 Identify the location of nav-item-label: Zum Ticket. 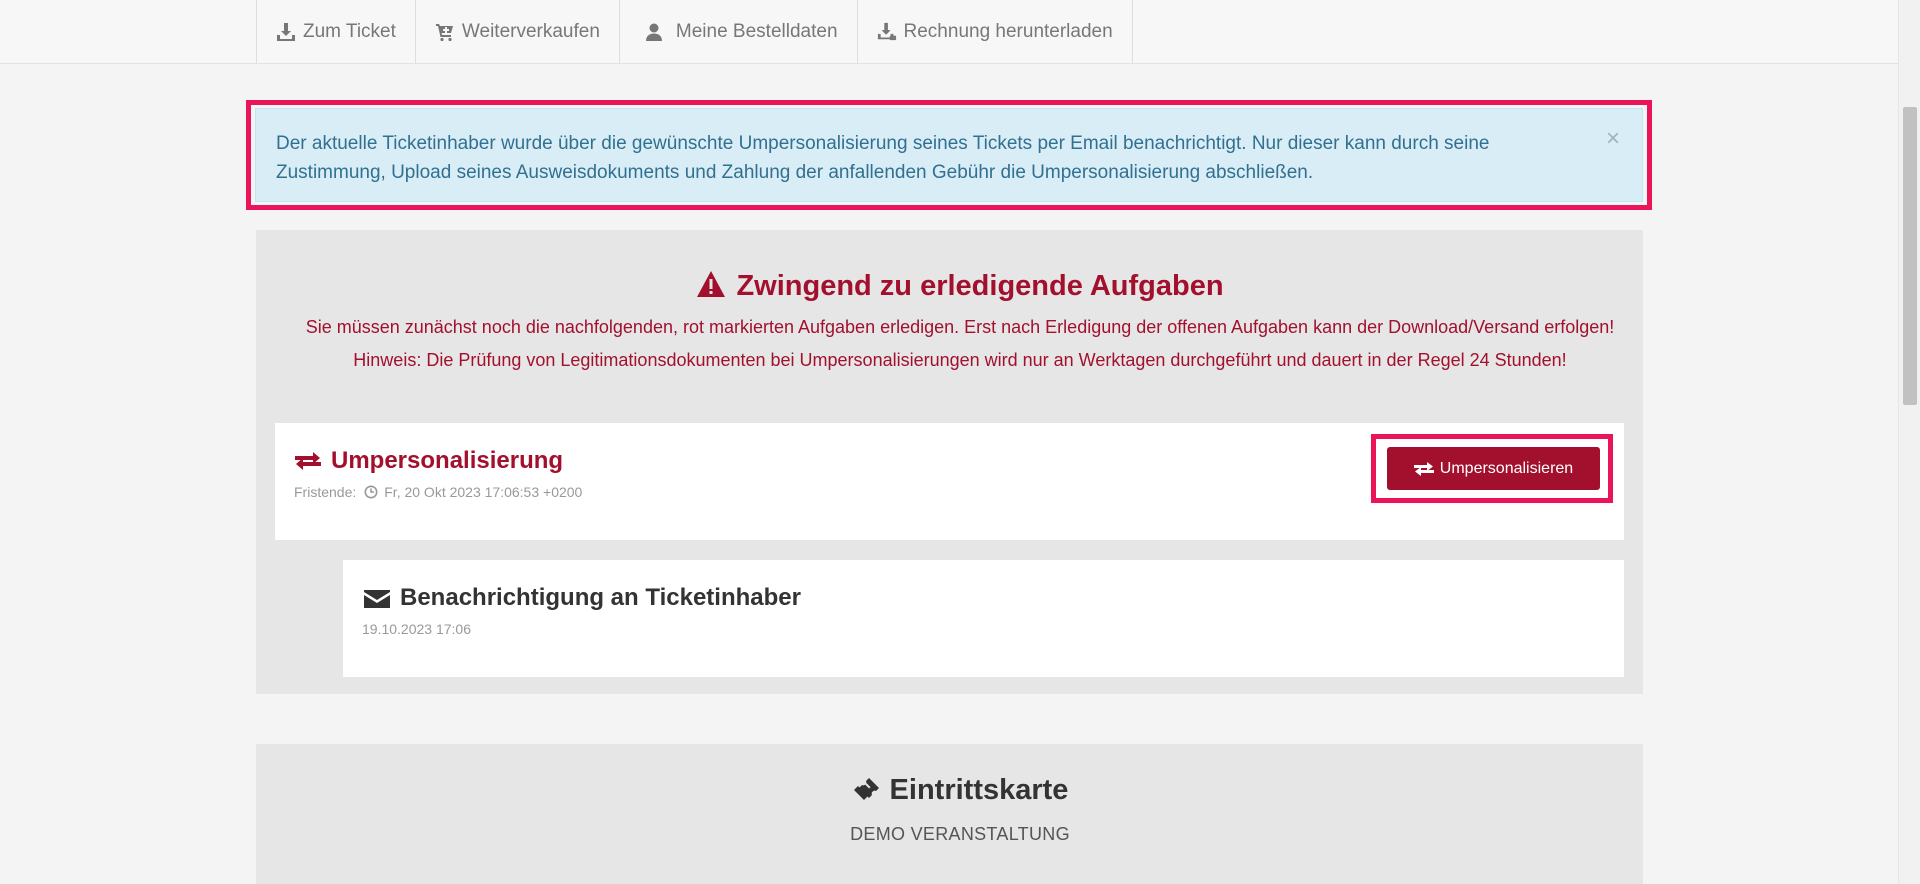
(349, 31).